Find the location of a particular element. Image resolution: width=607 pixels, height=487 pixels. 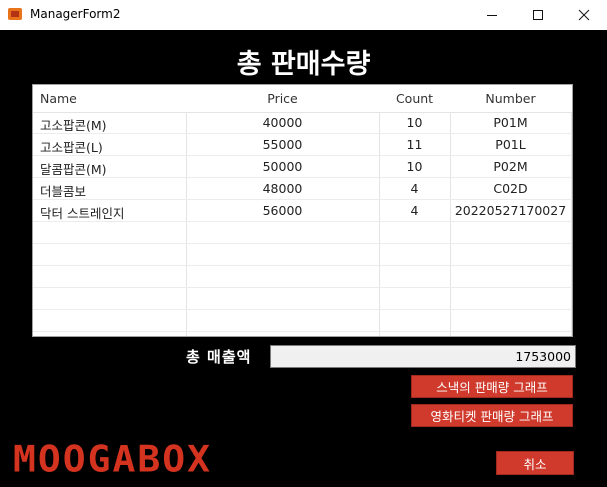

column-header-number: Number is located at coordinates (510, 98).